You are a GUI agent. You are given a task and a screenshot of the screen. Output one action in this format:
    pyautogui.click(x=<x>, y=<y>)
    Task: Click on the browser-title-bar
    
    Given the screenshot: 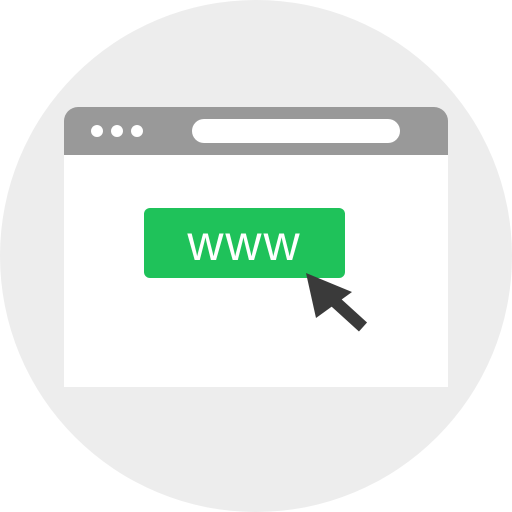 What is the action you would take?
    pyautogui.click(x=256, y=131)
    